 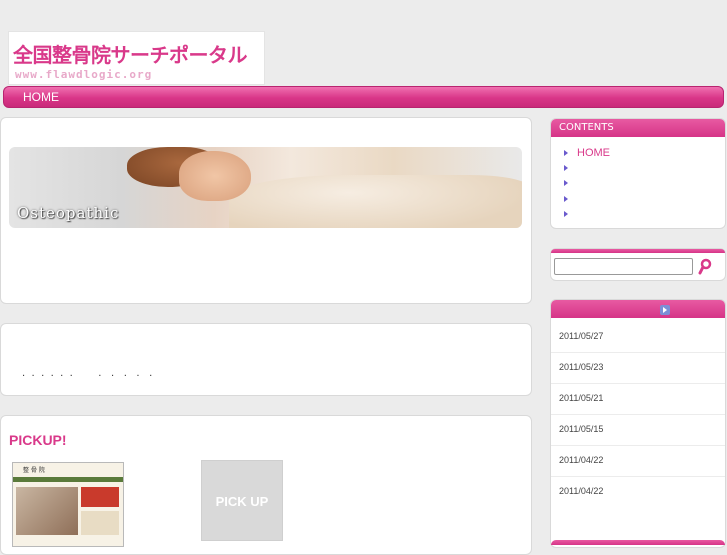 I want to click on recent-date-3: 2011/05/21, so click(x=581, y=398).